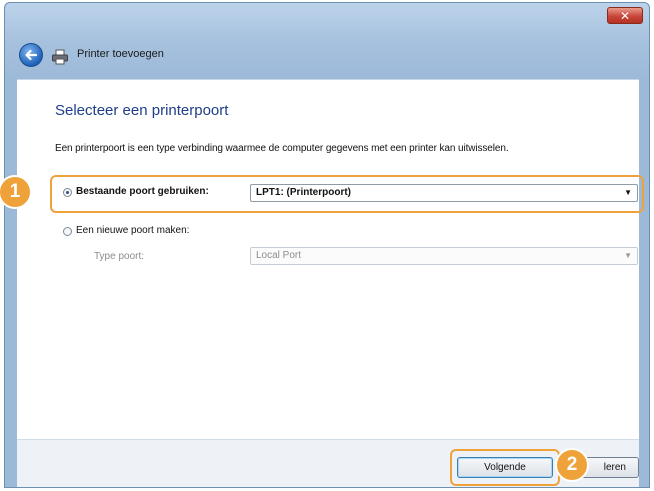  I want to click on step1-highlight, so click(347, 194).